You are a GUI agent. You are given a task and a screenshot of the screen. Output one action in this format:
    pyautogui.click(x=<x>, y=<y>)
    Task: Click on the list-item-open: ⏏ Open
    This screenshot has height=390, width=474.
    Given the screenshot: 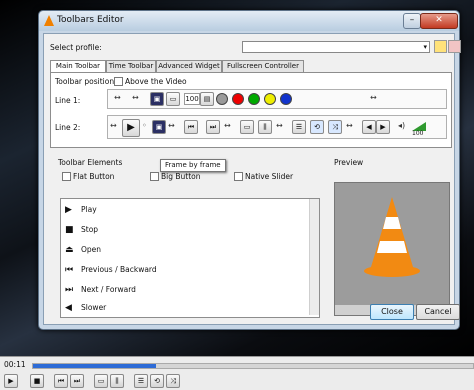 What is the action you would take?
    pyautogui.click(x=83, y=250)
    